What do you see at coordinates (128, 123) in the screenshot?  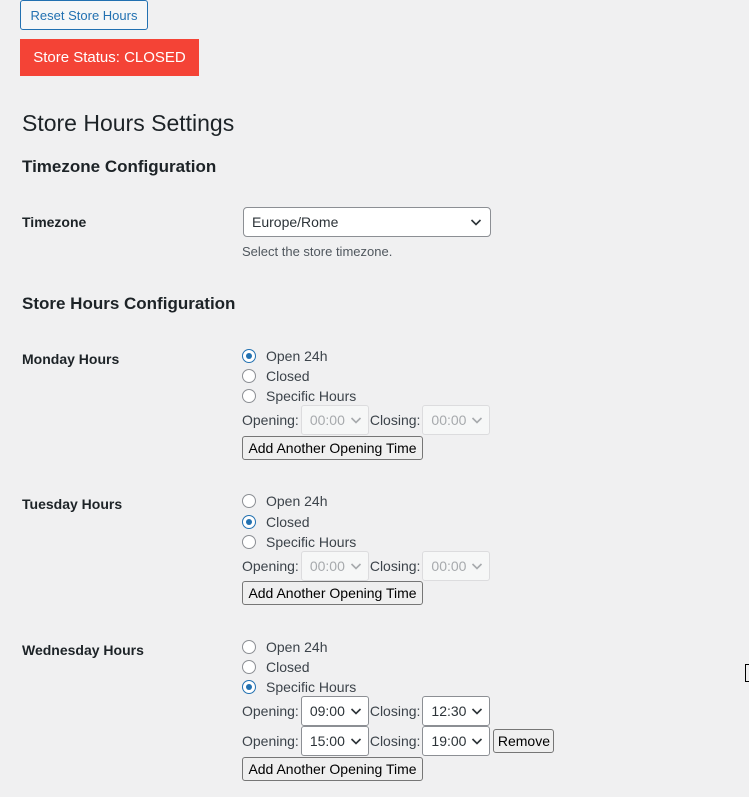 I see `page-title: Store Hours Settings` at bounding box center [128, 123].